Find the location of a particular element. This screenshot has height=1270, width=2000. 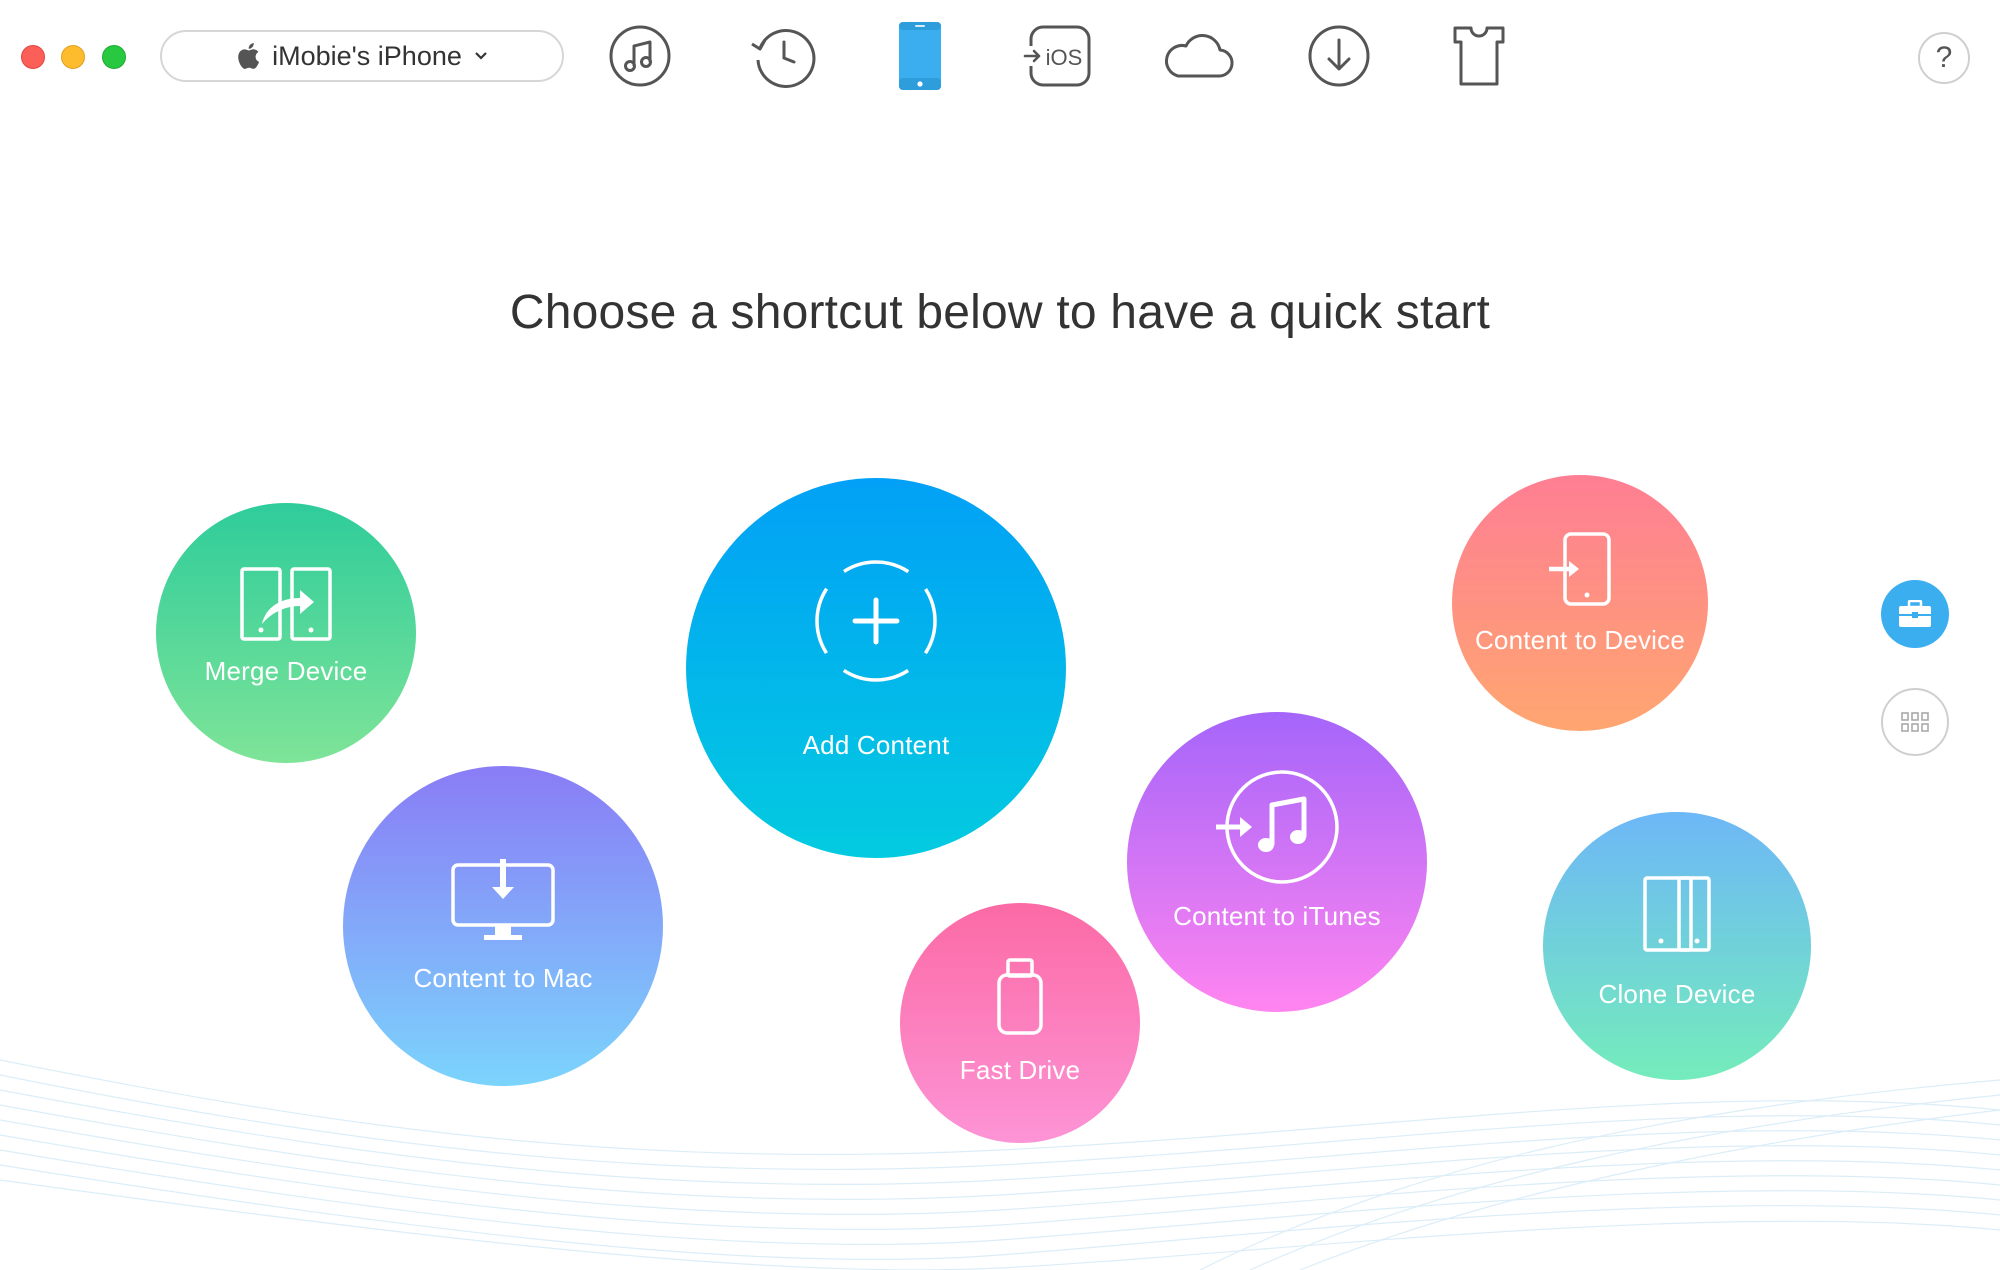

monitor-download-icon is located at coordinates (503, 899).